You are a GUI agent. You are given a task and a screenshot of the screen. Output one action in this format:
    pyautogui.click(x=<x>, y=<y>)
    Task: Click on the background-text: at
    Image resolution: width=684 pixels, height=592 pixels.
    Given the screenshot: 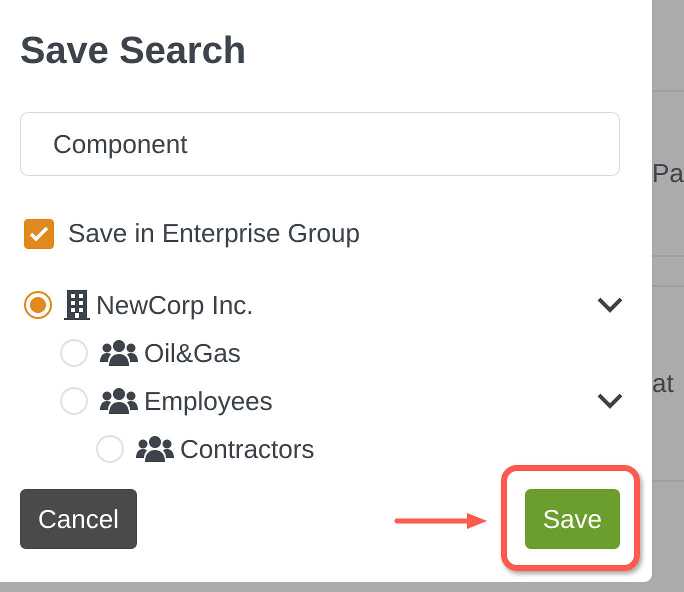 What is the action you would take?
    pyautogui.click(x=663, y=383)
    